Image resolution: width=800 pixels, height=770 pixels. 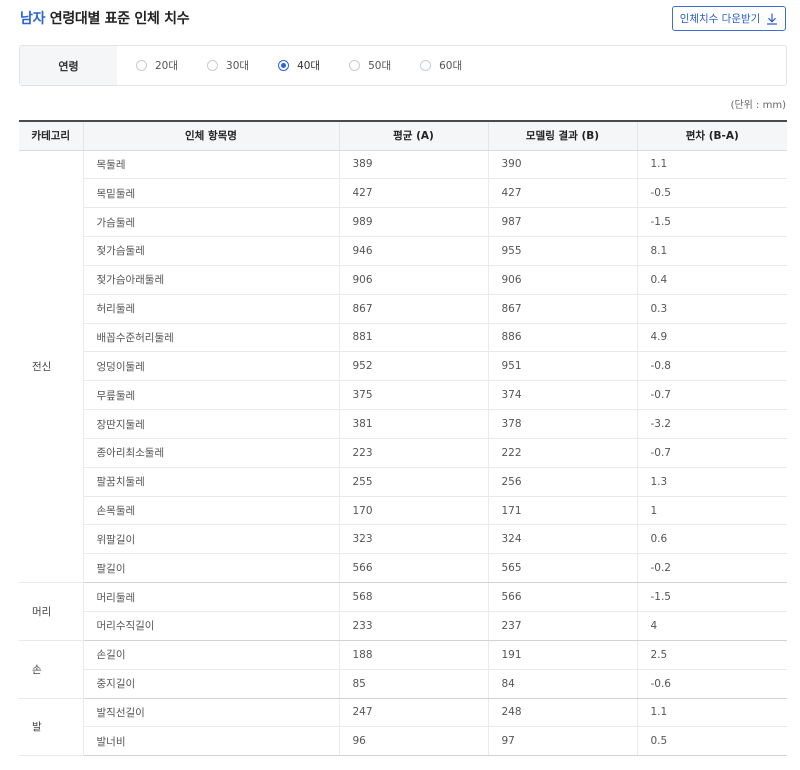 I want to click on table-row: 무릎둘레 375 374 -0.7, so click(x=403, y=395).